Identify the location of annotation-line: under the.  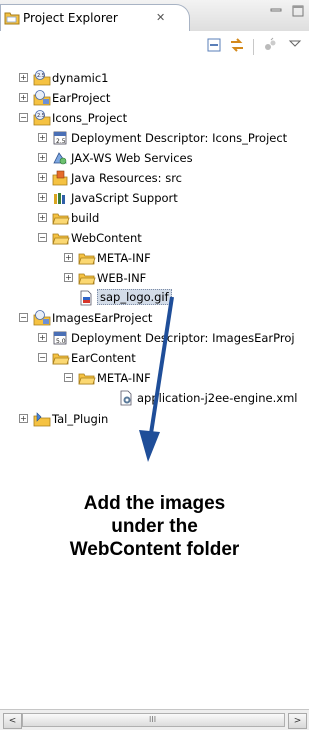
(154, 526).